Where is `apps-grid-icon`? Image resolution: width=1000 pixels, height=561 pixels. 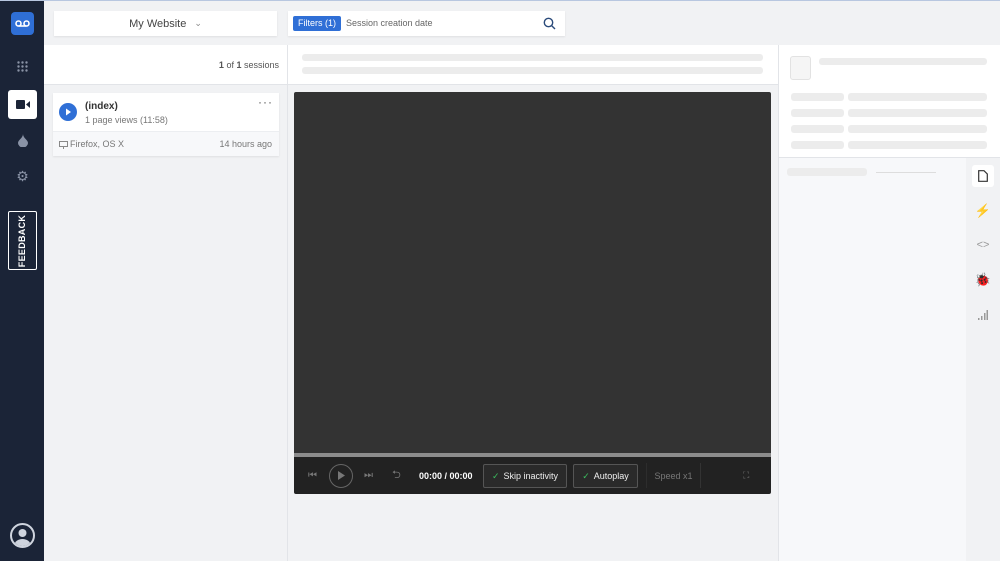
apps-grid-icon is located at coordinates (22, 66).